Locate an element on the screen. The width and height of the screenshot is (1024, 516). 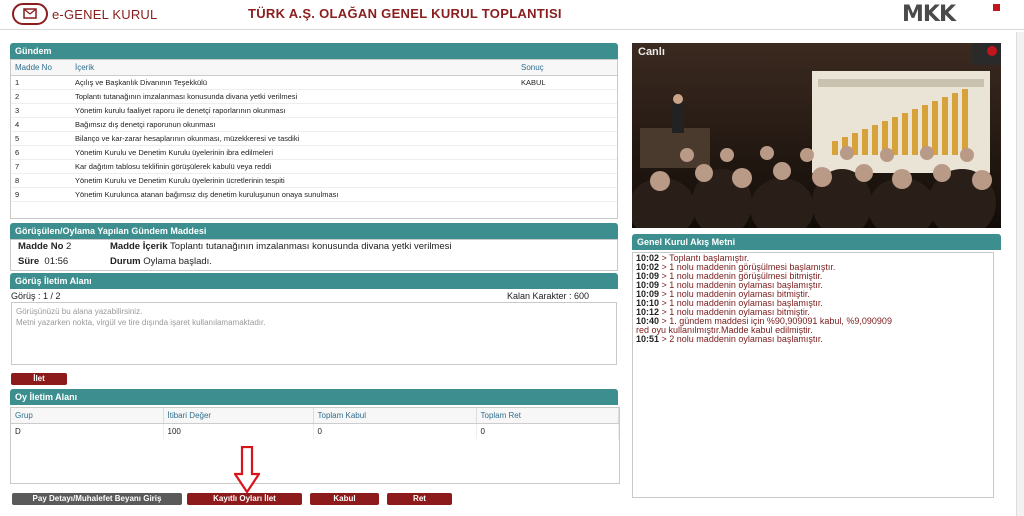
logo-text: e-GENEL KURUL is located at coordinates (105, 14).